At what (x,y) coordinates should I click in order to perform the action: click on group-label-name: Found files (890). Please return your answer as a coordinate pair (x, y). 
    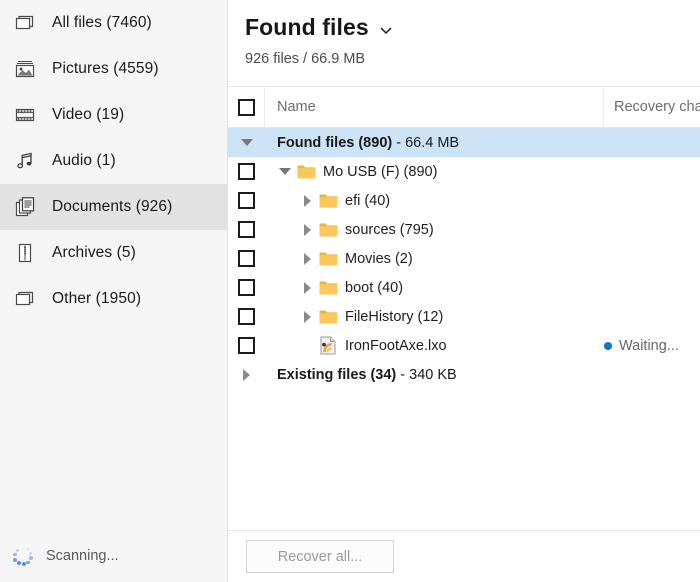
    Looking at the image, I should click on (335, 142).